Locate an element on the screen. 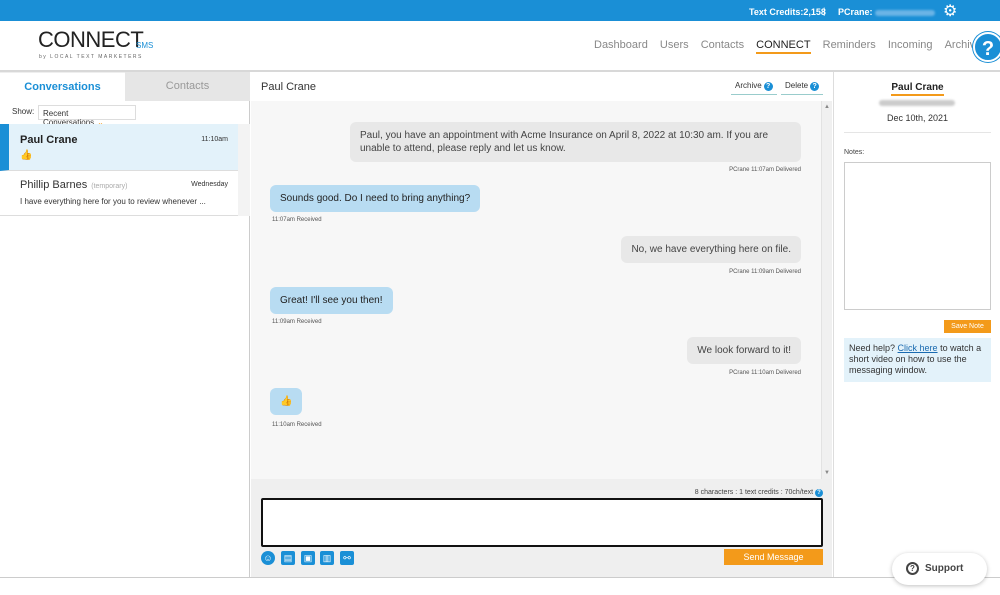 The image size is (1000, 595). document-icon: ▤ is located at coordinates (288, 558).